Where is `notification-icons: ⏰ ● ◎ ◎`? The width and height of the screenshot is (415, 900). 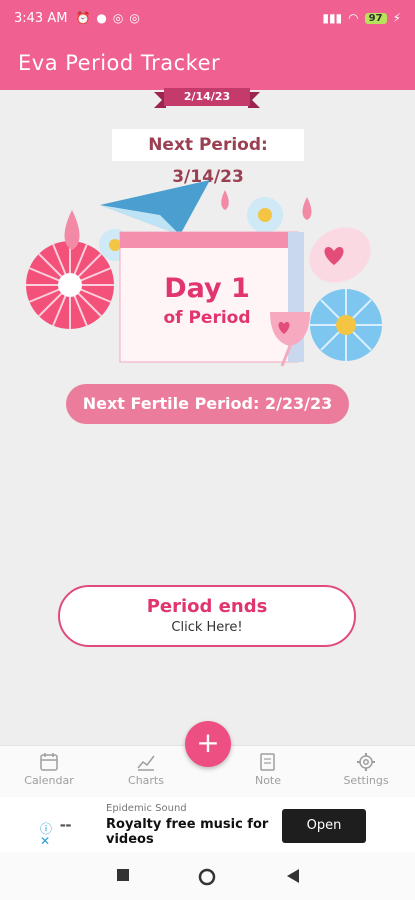
notification-icons: ⏰ ● ◎ ◎ is located at coordinates (107, 18).